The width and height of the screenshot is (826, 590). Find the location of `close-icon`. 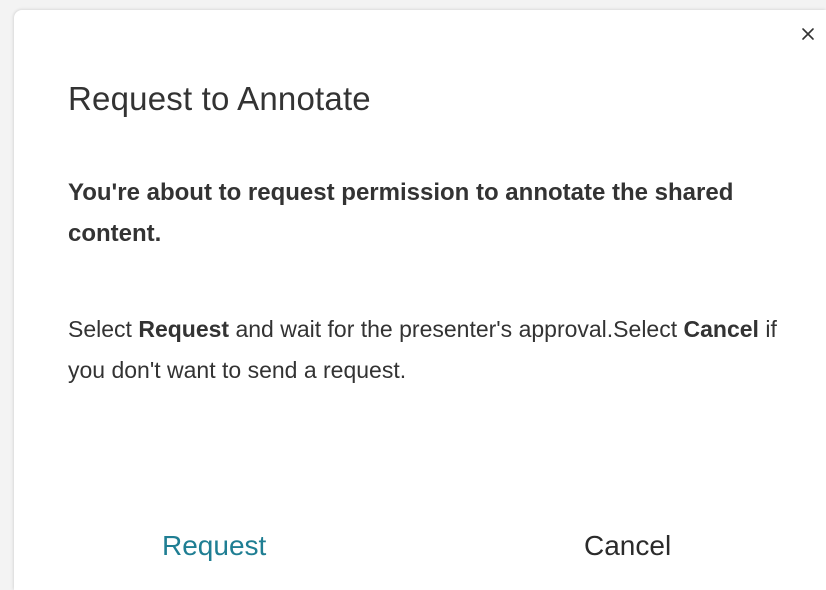

close-icon is located at coordinates (808, 34).